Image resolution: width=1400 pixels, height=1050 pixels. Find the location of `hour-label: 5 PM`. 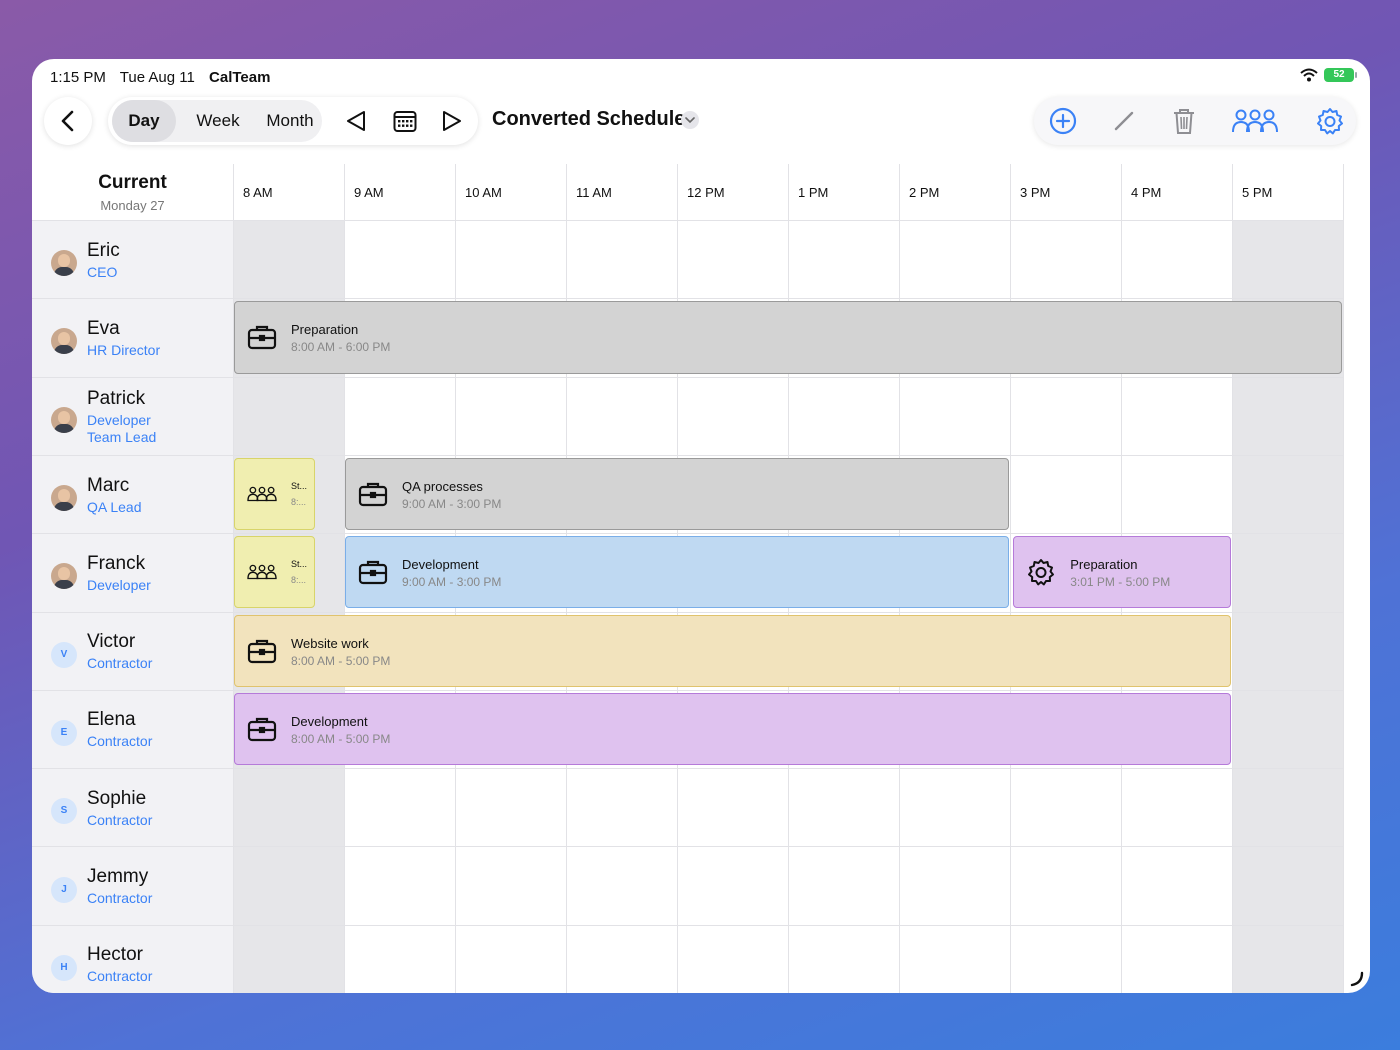

hour-label: 5 PM is located at coordinates (1257, 192).